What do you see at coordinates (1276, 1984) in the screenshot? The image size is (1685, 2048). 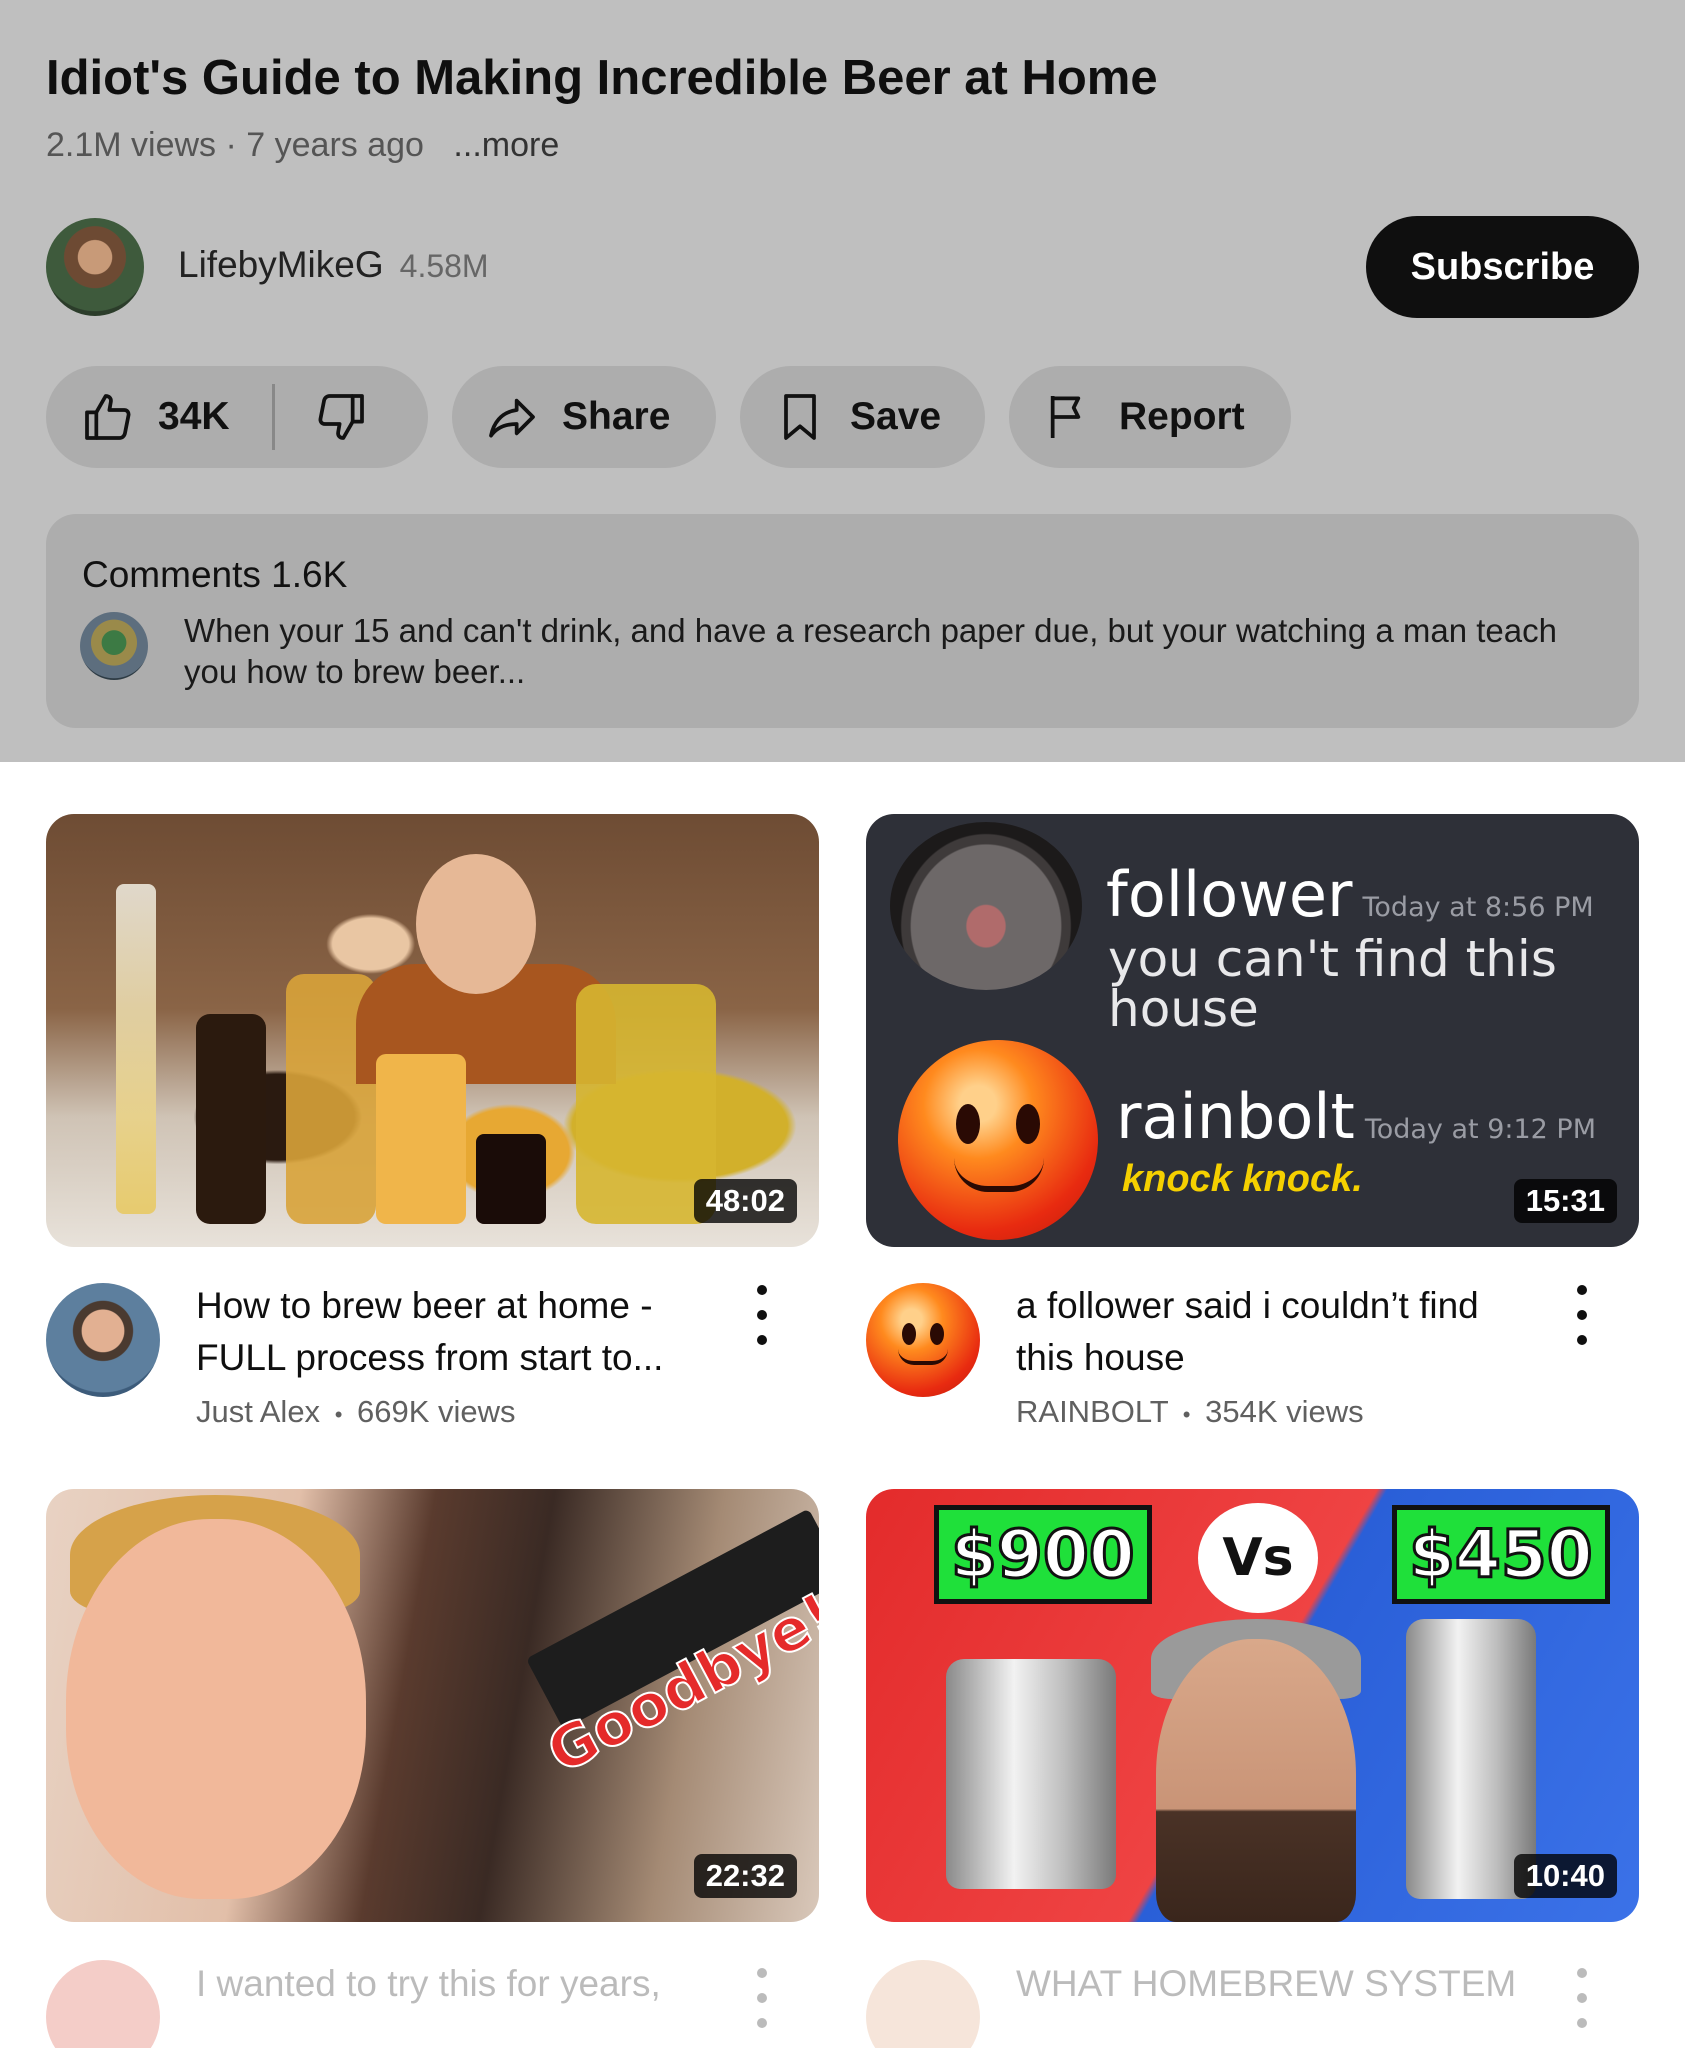 I see `video-title: WHAT HOMEBREW SYSTEM` at bounding box center [1276, 1984].